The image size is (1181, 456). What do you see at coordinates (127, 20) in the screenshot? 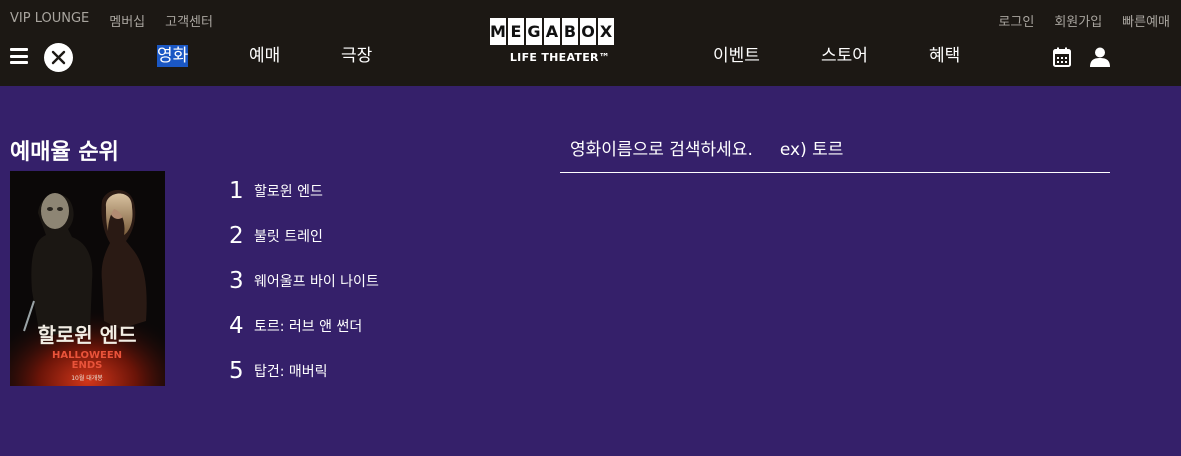
I see `membership-link: 멤버십` at bounding box center [127, 20].